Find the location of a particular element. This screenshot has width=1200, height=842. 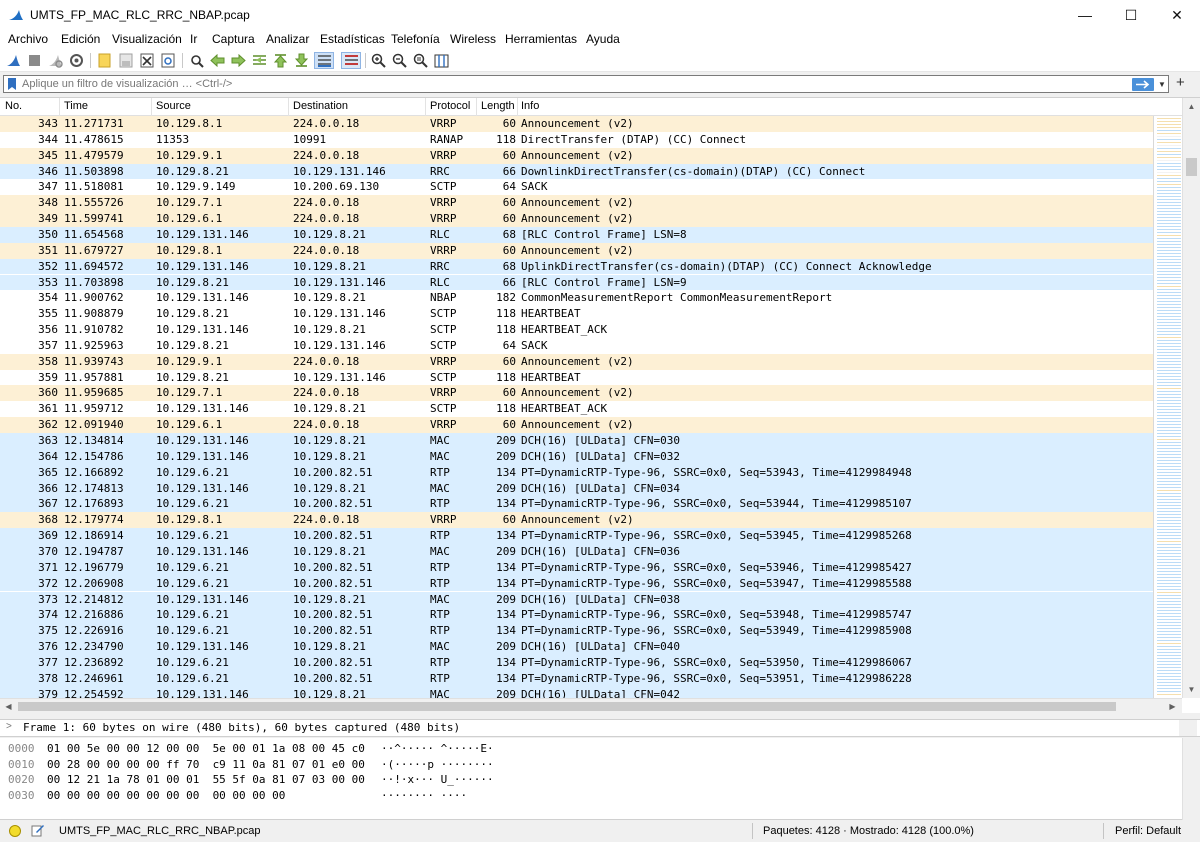

vertical-scroll-thumb is located at coordinates (1191, 167).